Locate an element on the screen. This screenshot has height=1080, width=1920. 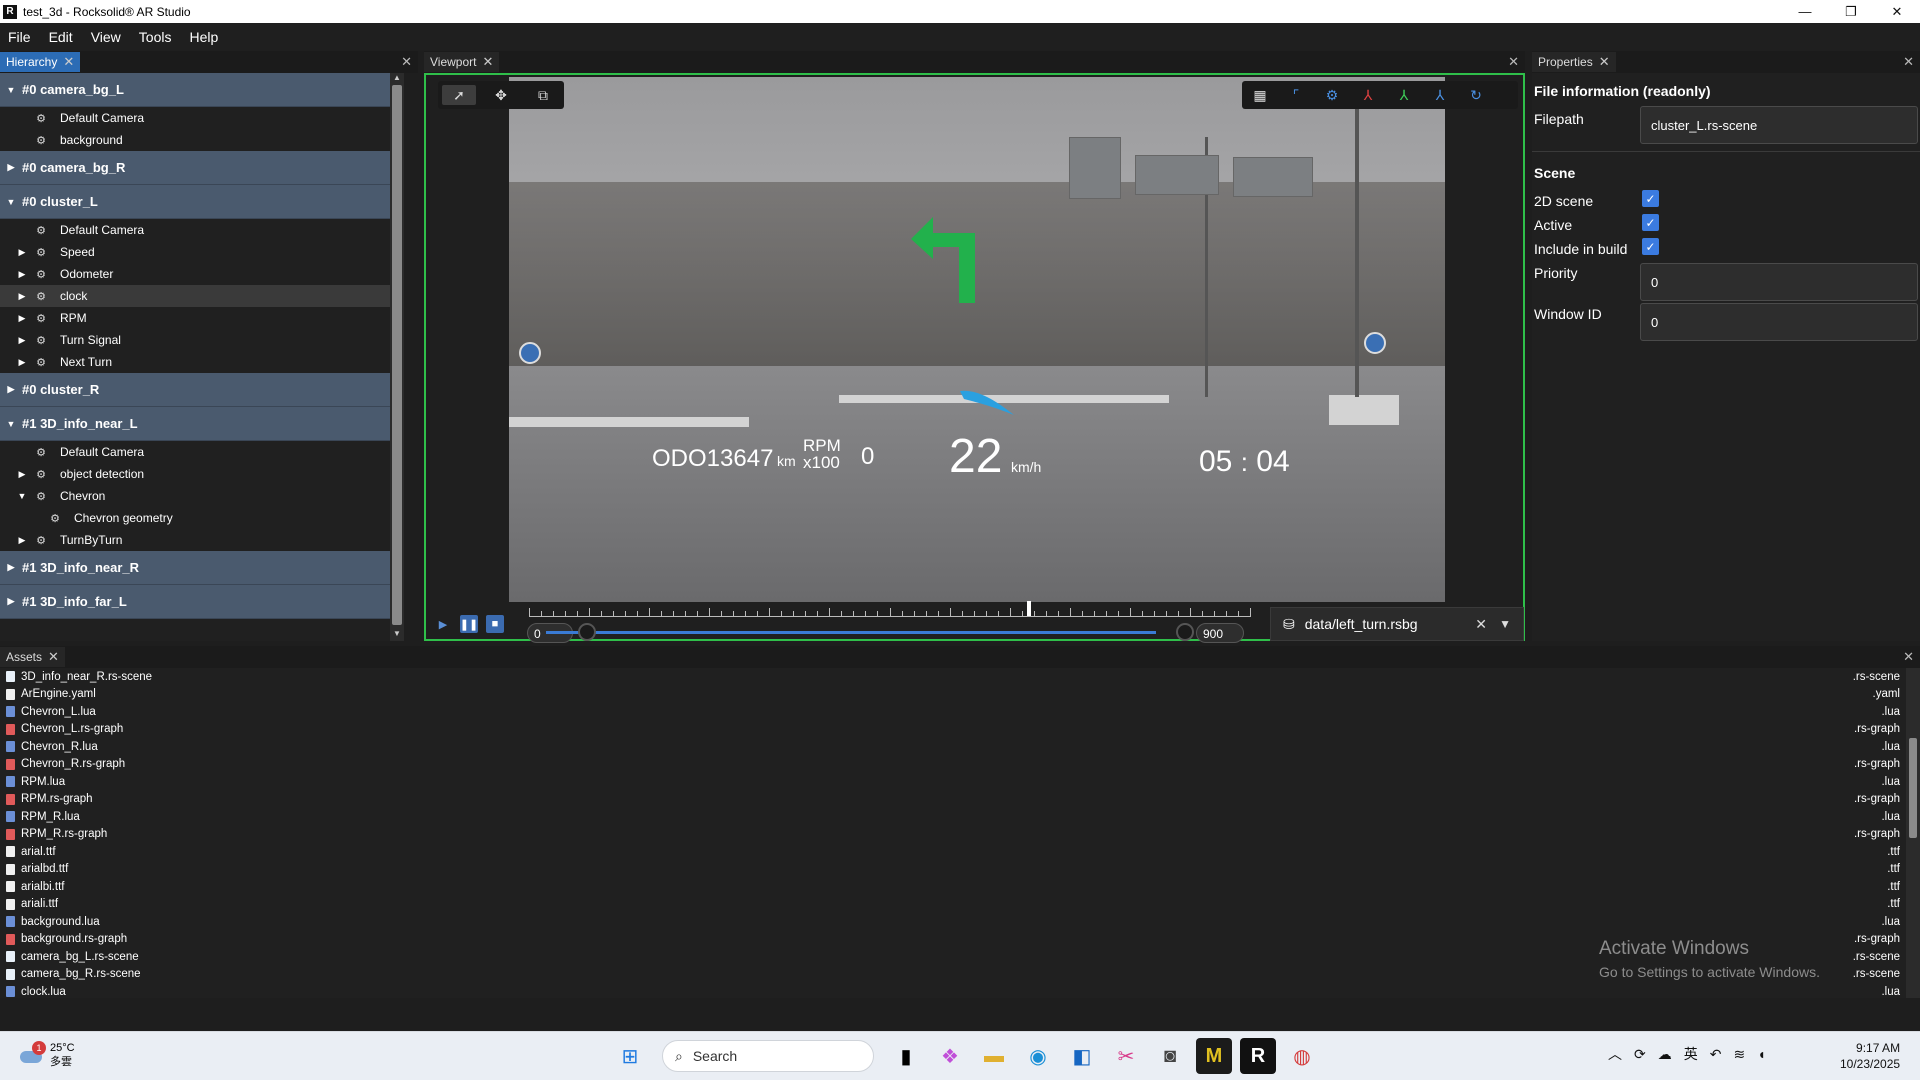
hierarchy-group: ▼ #0 cluster_L is located at coordinates (201, 202).